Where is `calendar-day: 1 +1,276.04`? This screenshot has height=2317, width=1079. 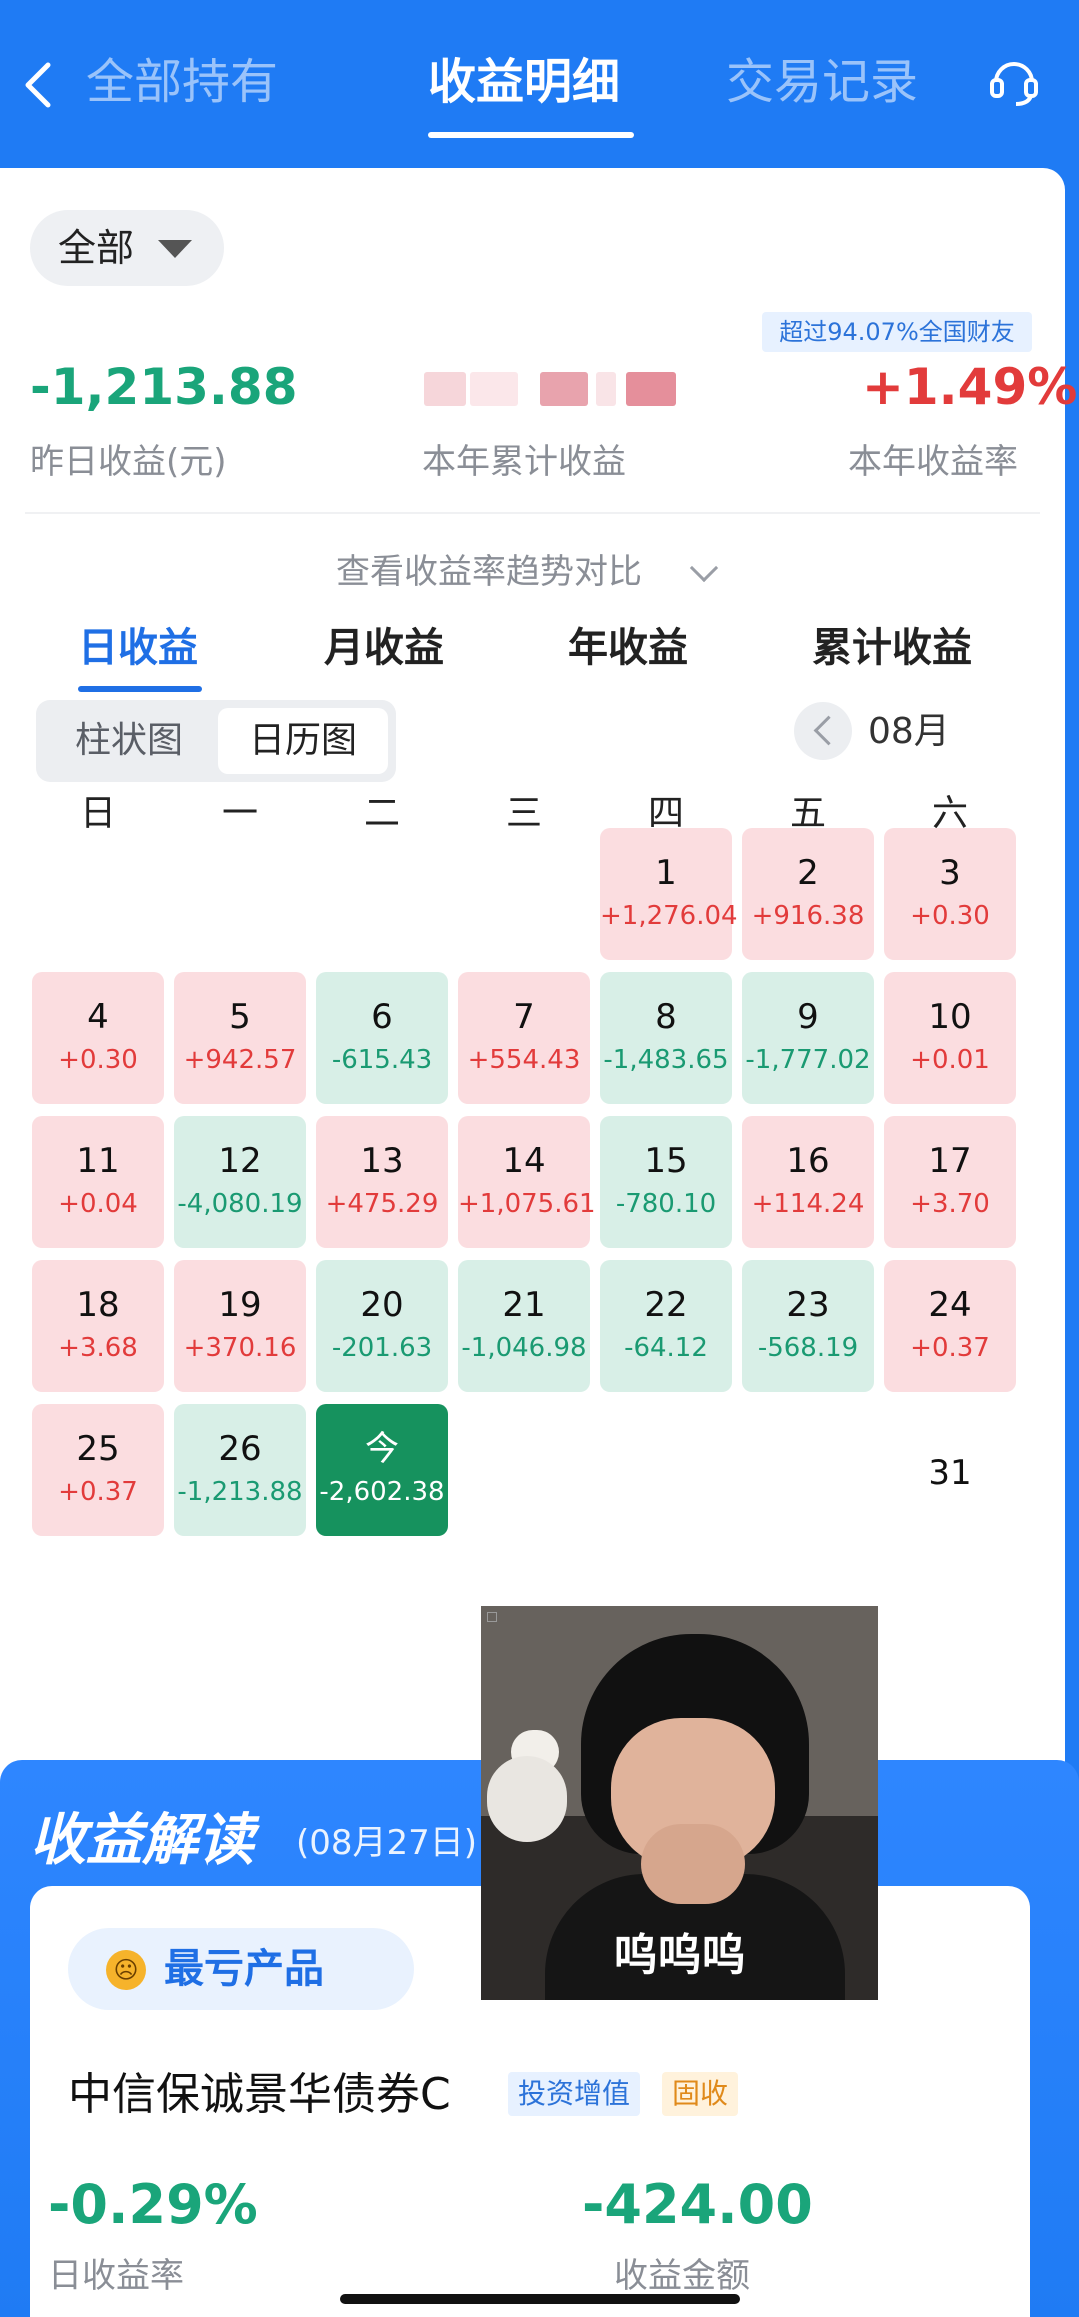
calendar-day: 1 +1,276.04 is located at coordinates (669, 894).